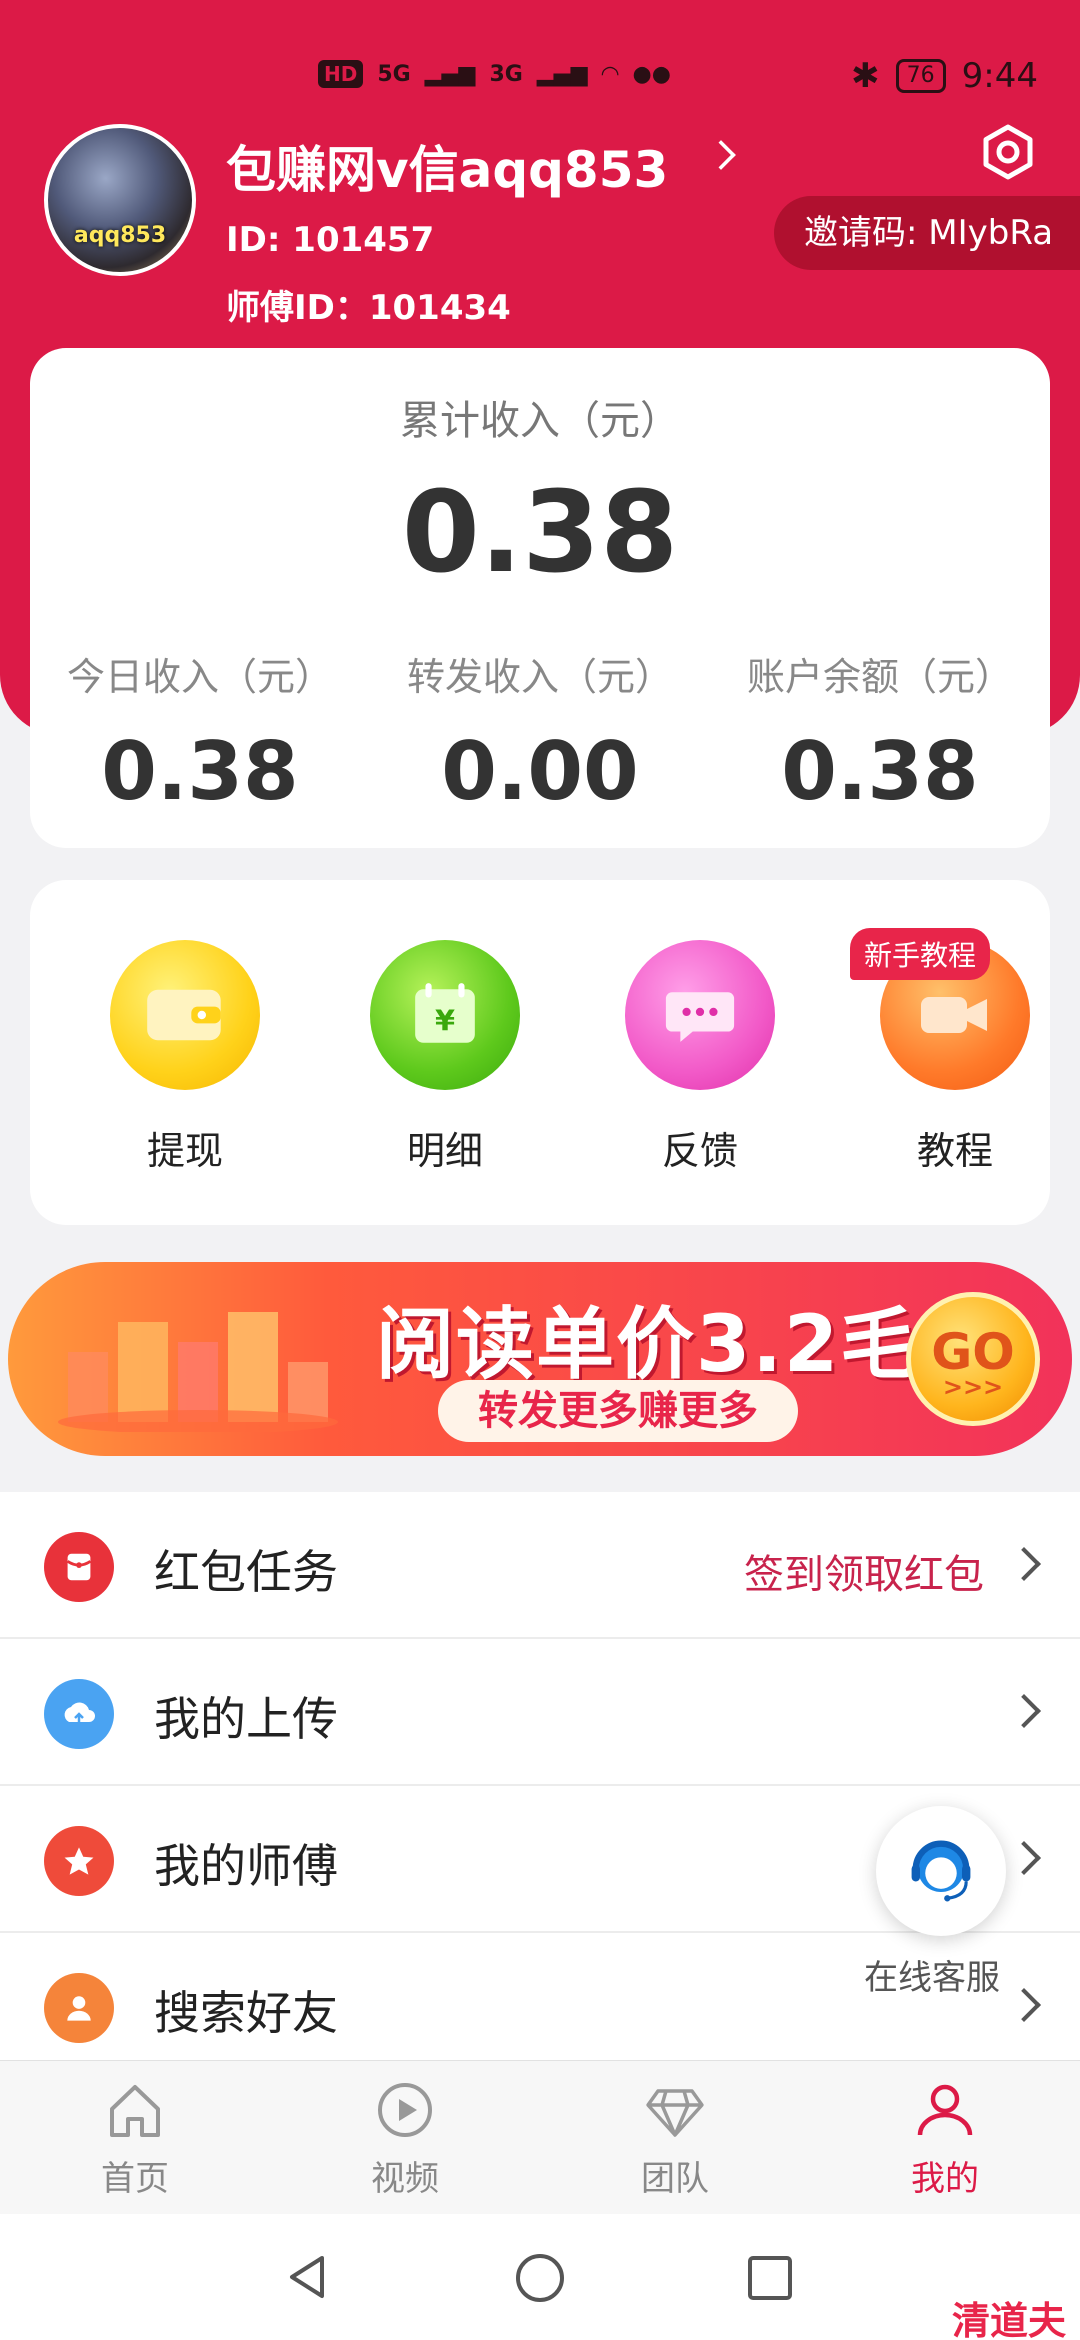  What do you see at coordinates (675, 2137) in the screenshot?
I see `tab-team: 团队` at bounding box center [675, 2137].